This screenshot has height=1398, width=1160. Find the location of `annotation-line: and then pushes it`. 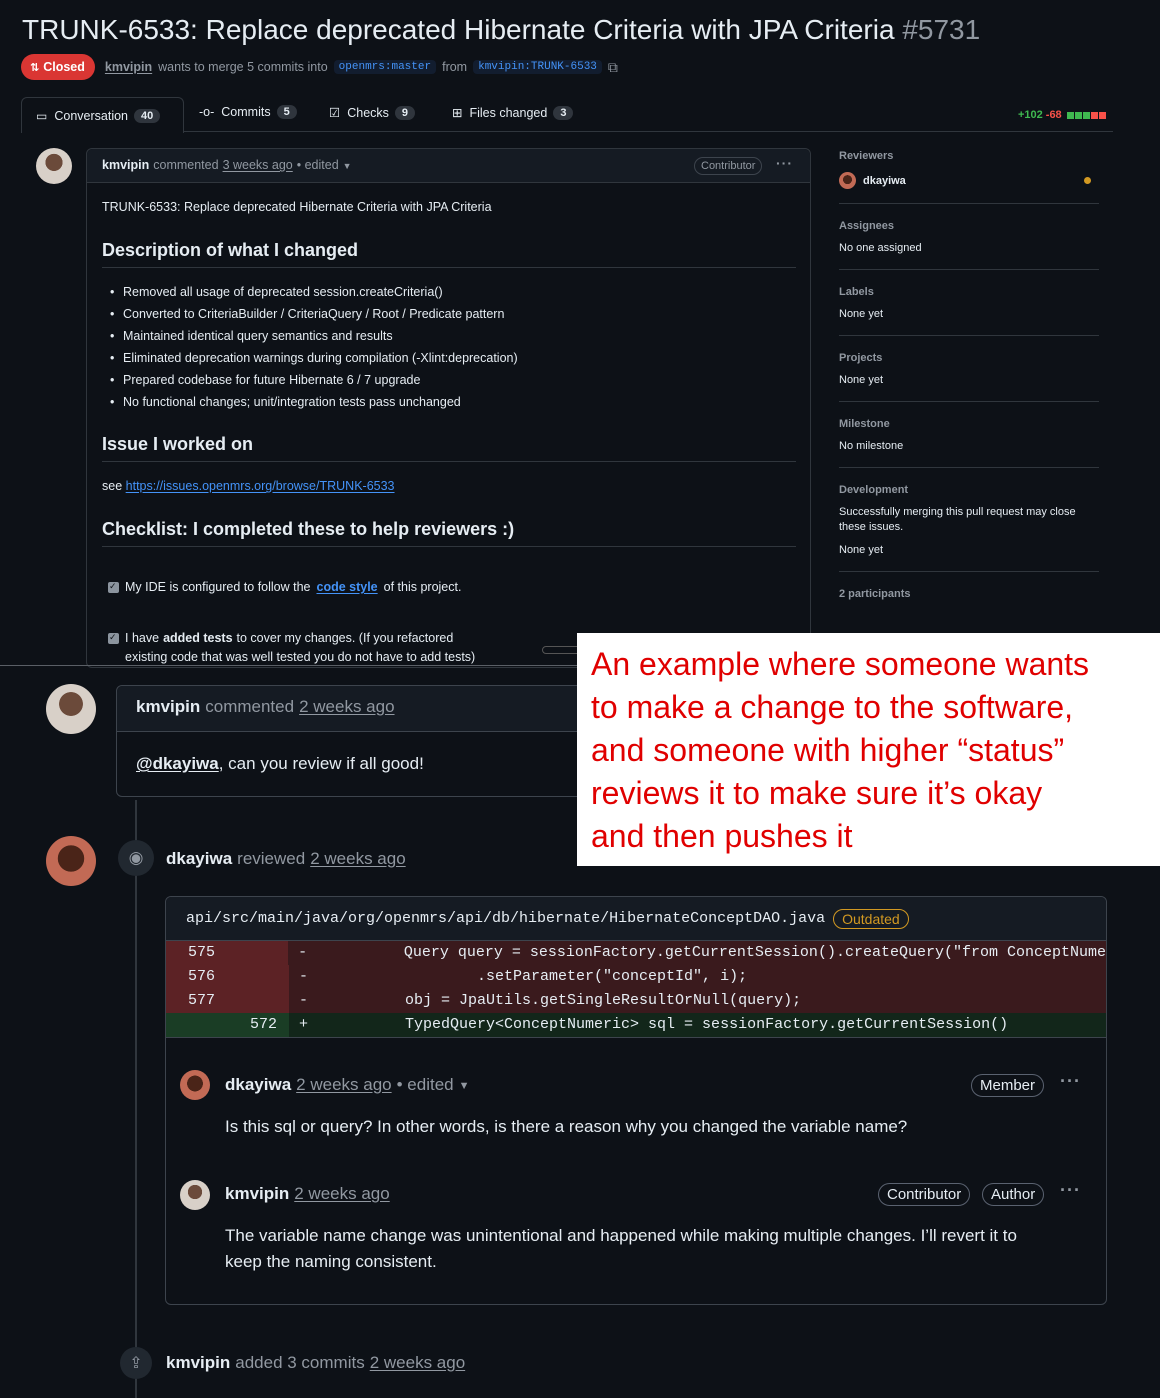

annotation-line: and then pushes it is located at coordinates (722, 836).